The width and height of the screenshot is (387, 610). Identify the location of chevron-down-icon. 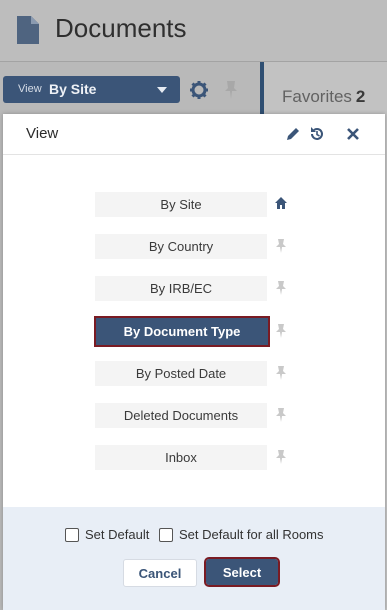
(162, 90).